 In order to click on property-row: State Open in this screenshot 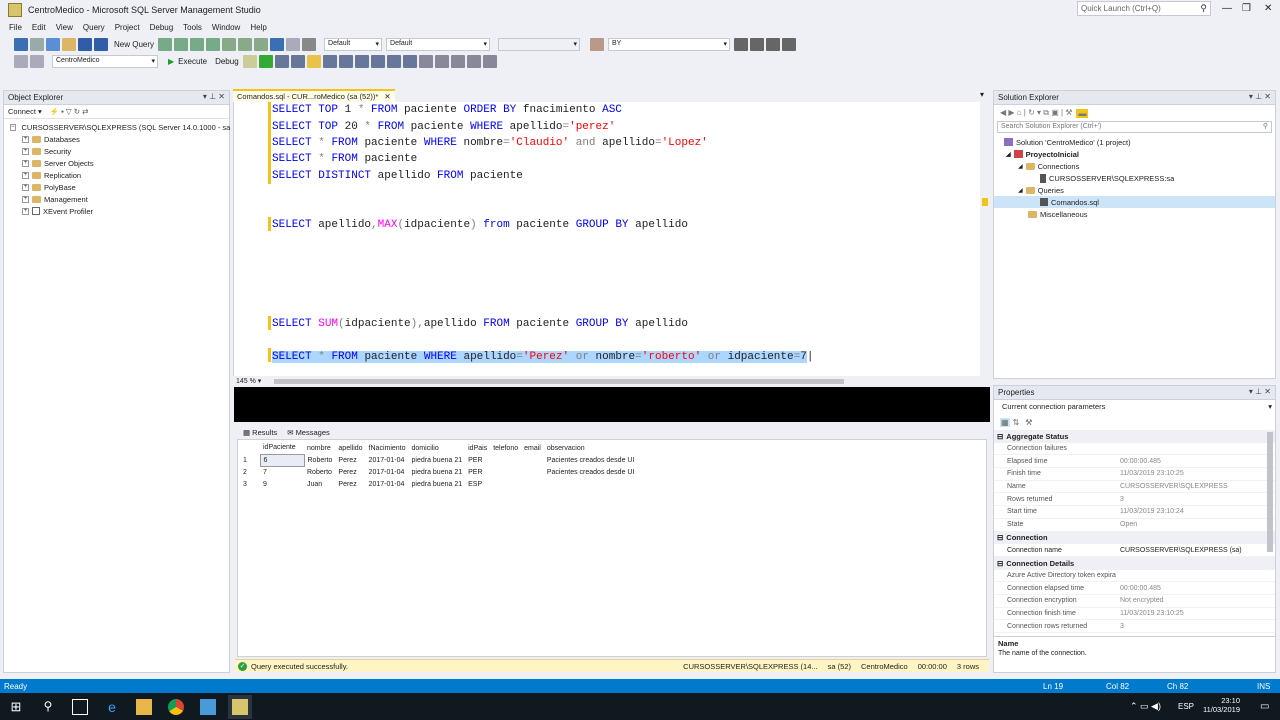, I will do `click(1134, 525)`.